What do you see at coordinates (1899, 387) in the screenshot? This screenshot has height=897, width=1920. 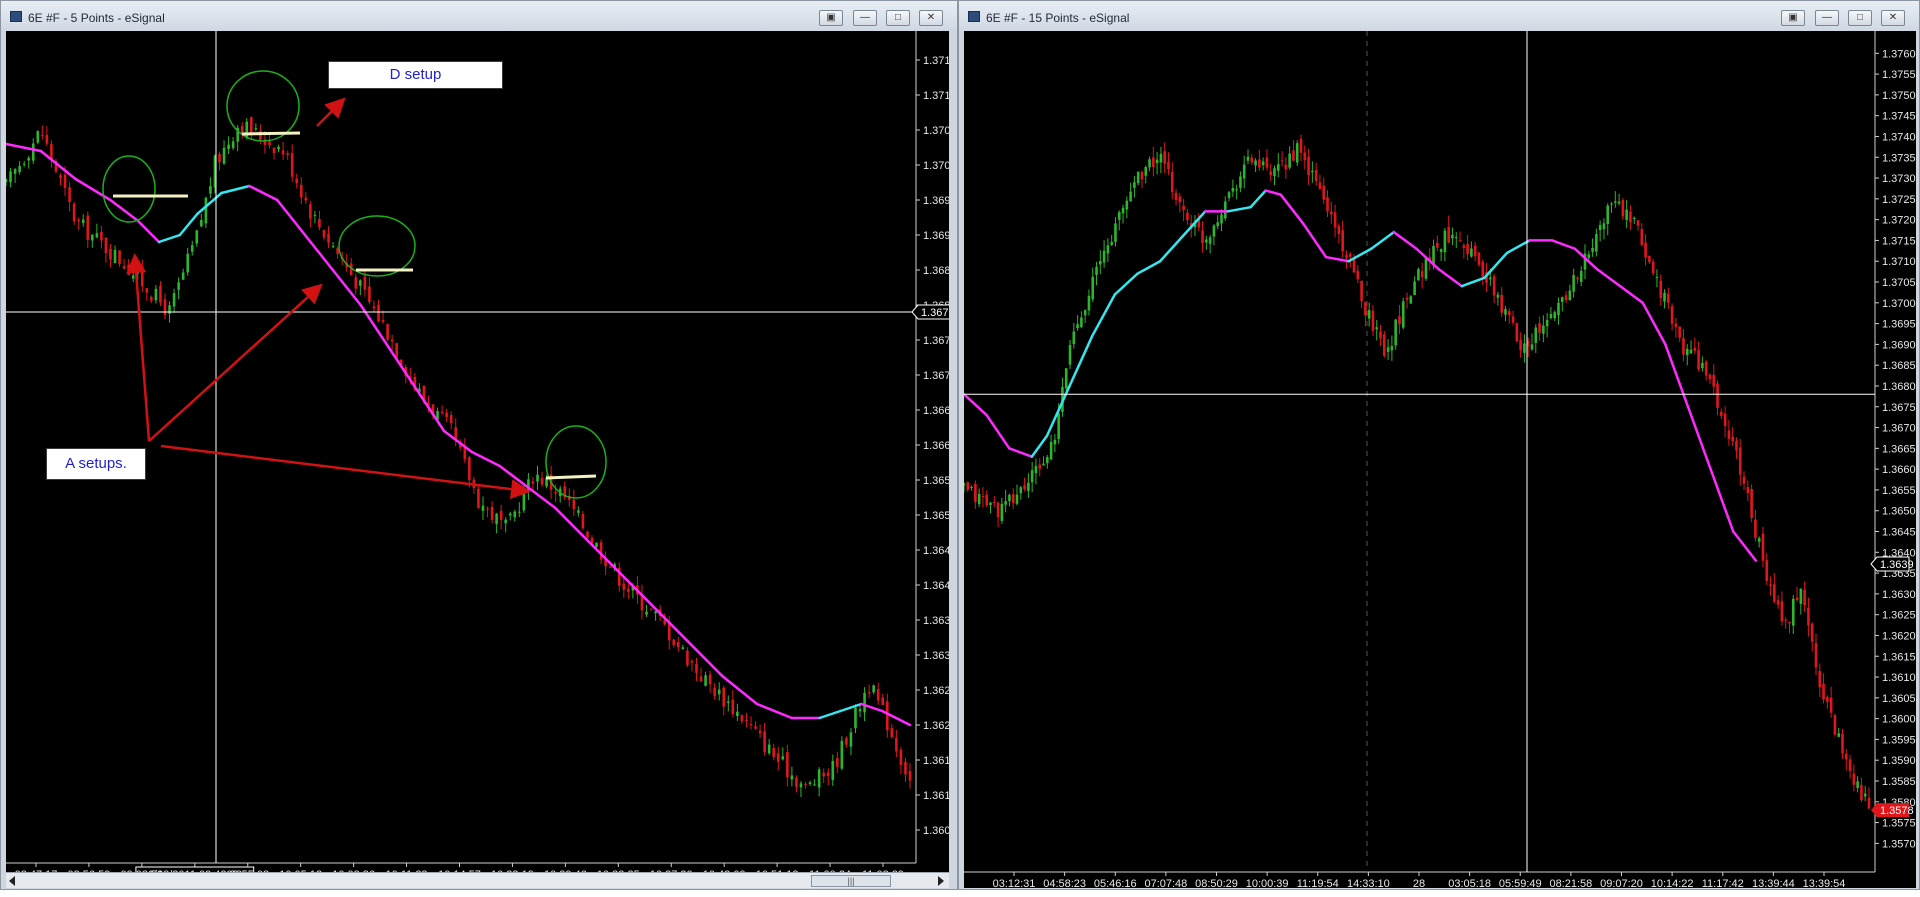 I see `y-tick-label: 1.3680` at bounding box center [1899, 387].